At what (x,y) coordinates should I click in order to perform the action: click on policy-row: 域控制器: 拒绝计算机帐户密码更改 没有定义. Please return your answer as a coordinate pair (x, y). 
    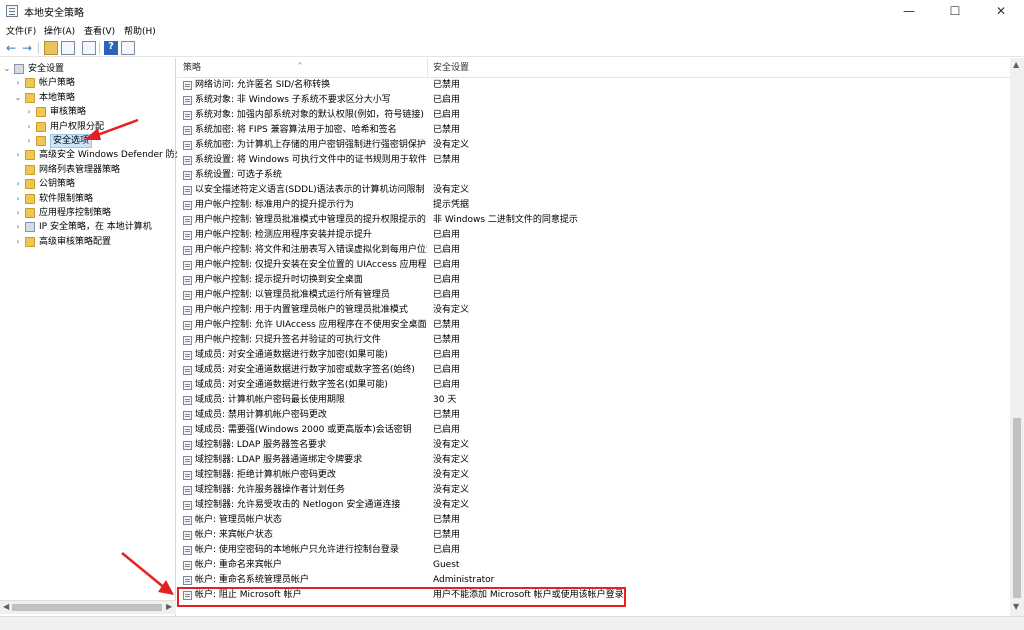
    Looking at the image, I should click on (593, 475).